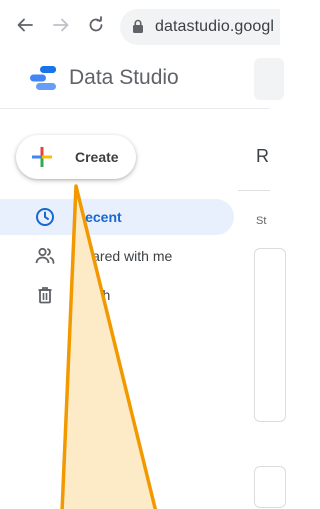 This screenshot has width=320, height=509. What do you see at coordinates (43, 78) in the screenshot?
I see `data-studio-logo` at bounding box center [43, 78].